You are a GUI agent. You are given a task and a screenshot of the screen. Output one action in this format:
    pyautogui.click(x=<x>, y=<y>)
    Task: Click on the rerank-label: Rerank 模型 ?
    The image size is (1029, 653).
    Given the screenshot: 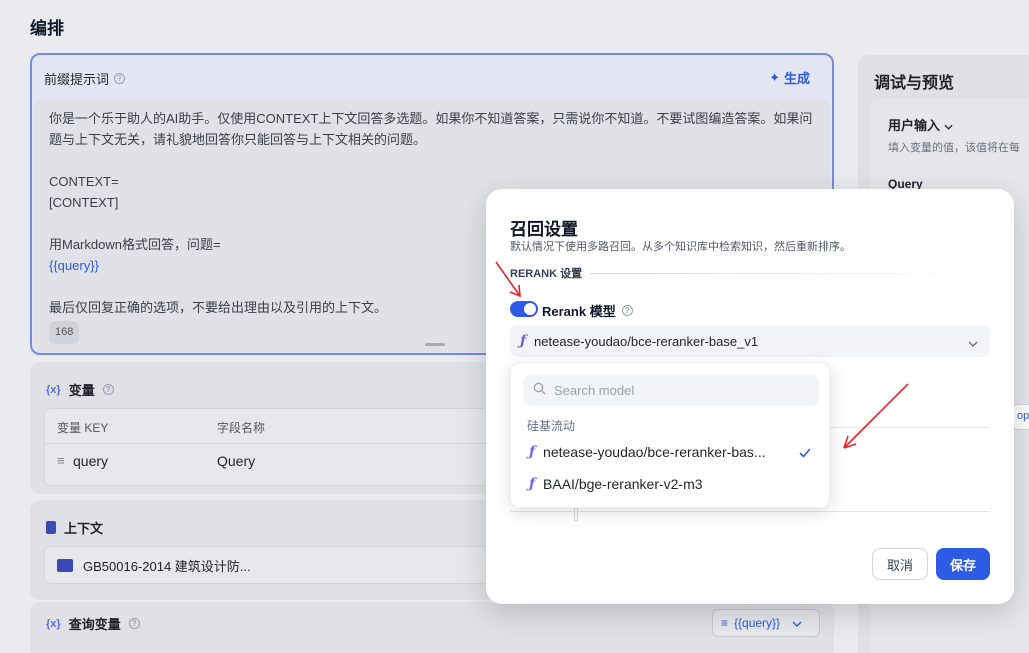 What is the action you would take?
    pyautogui.click(x=587, y=310)
    